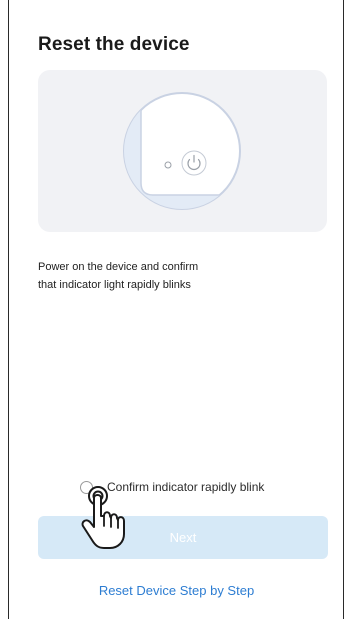 The height and width of the screenshot is (619, 353). Describe the element at coordinates (194, 163) in the screenshot. I see `power-icon` at that location.